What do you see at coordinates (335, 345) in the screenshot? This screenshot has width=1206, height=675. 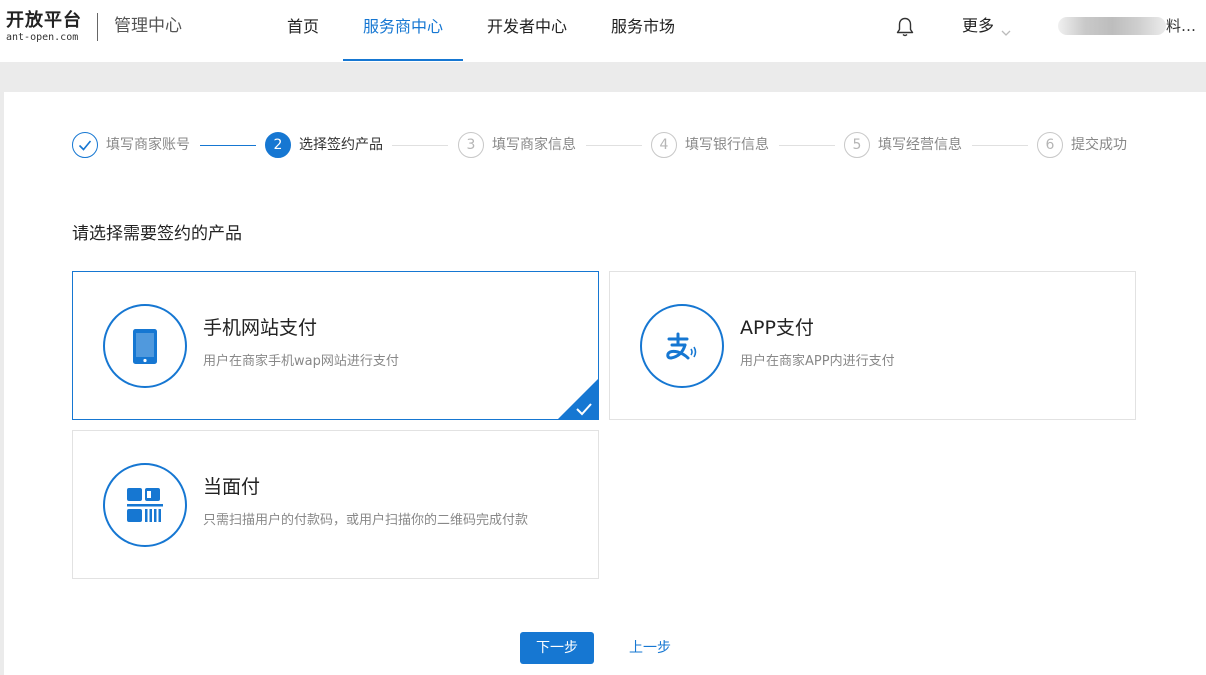 I see `product-card-mobile-web-pay: 手机网站支付 用户在商家手机wap网站进行支付` at bounding box center [335, 345].